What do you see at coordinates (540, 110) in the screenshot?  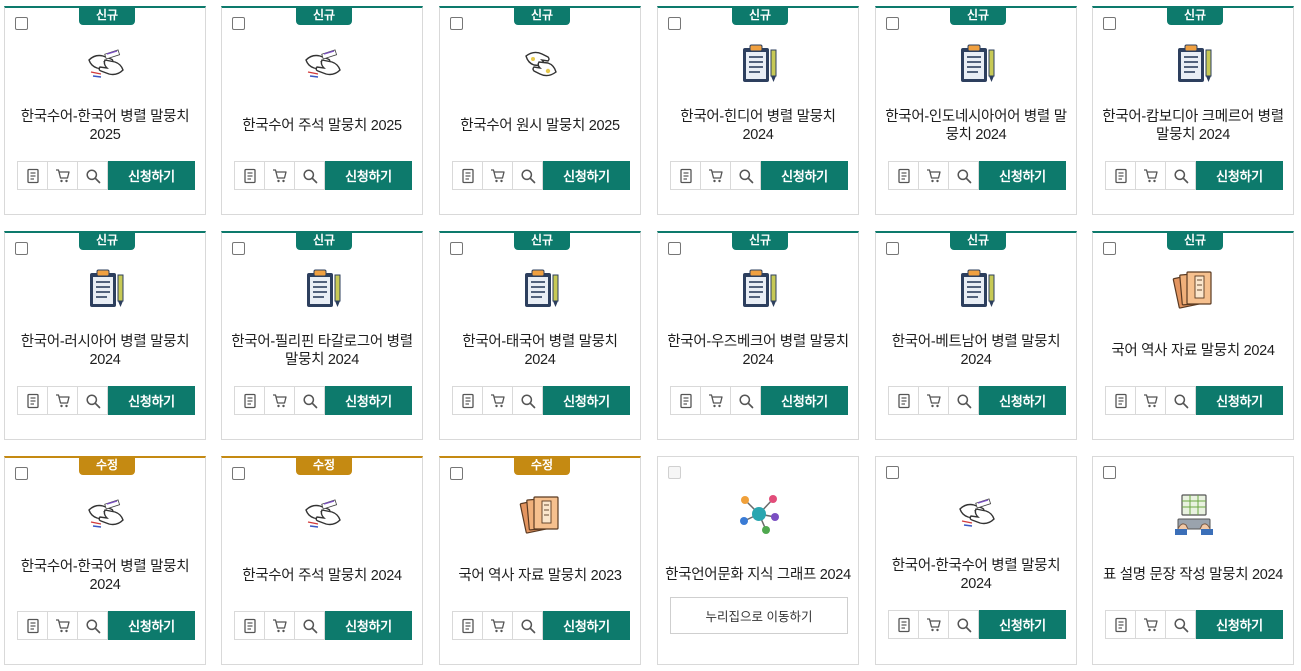 I see `corpus-card: 신규 한국수어 원시 말뭉치 2025 신청하기` at bounding box center [540, 110].